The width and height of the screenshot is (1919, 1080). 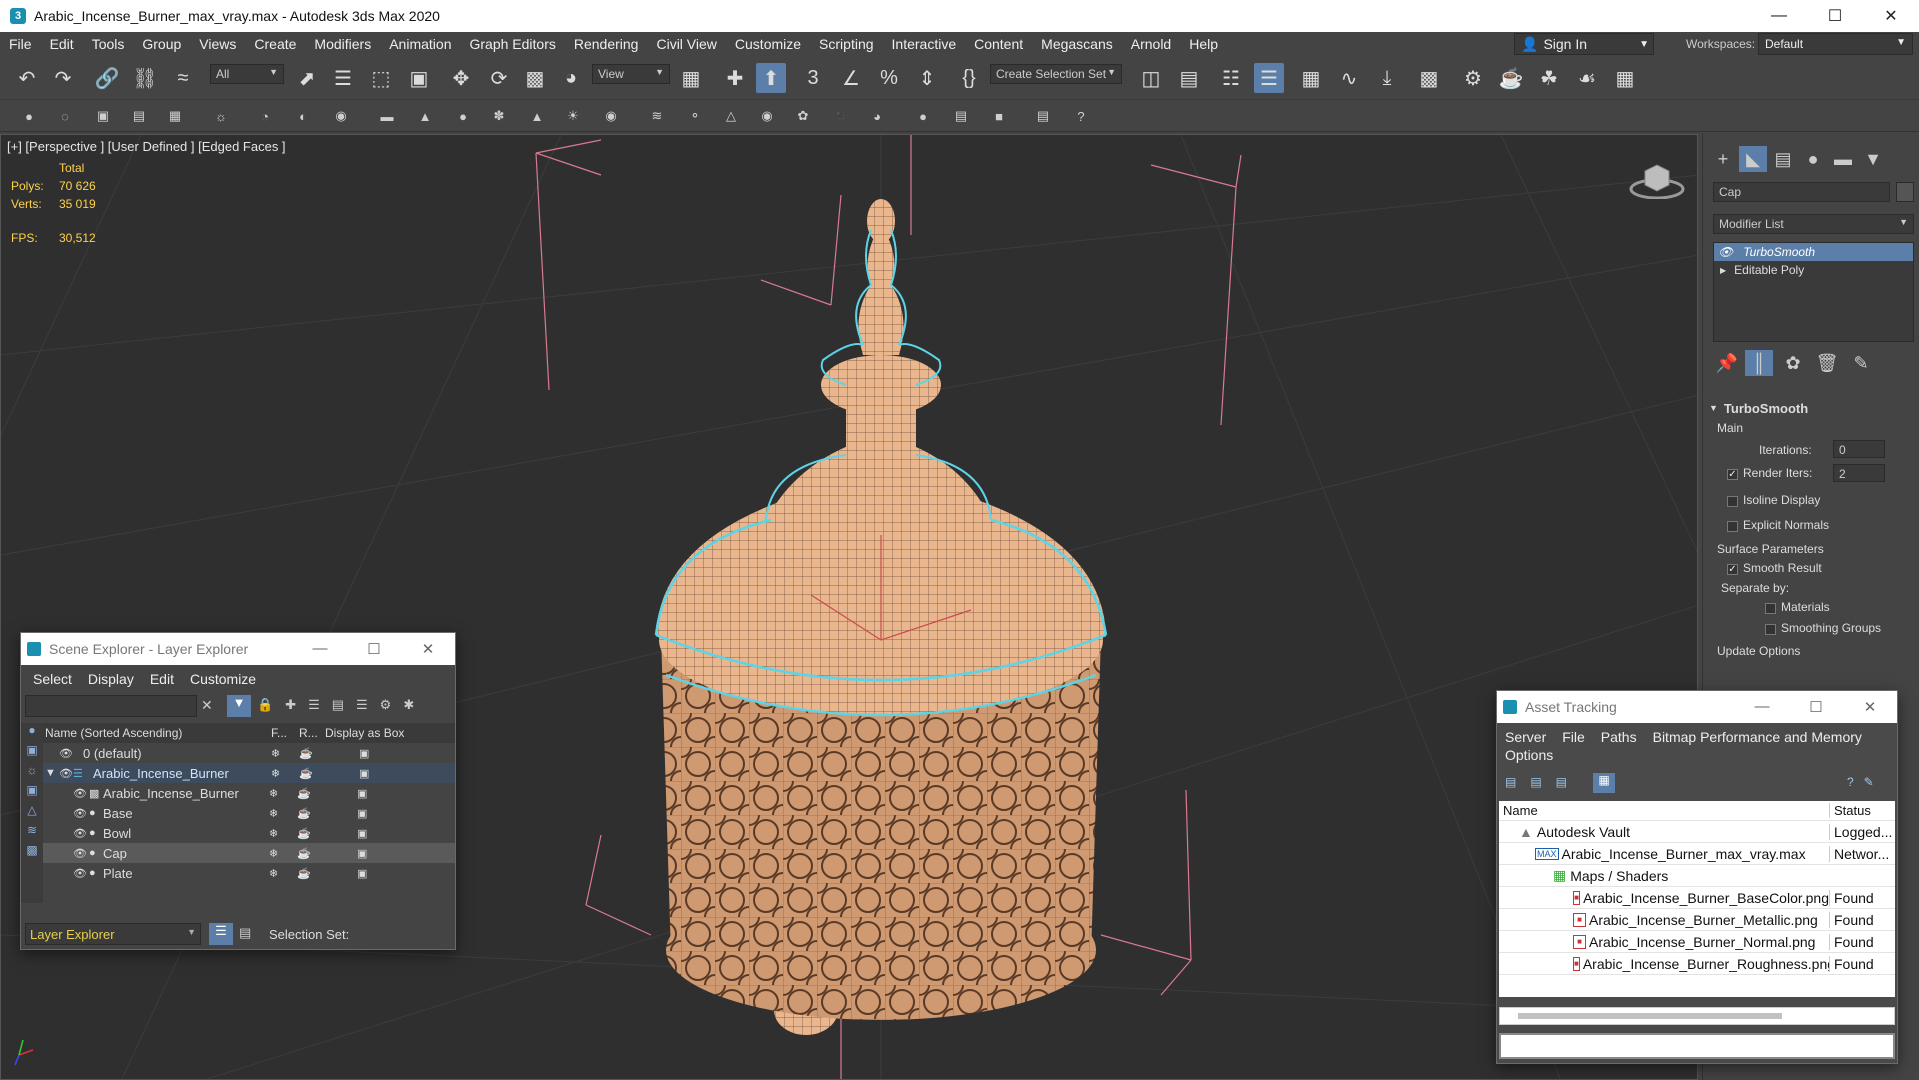 I want to click on filter-spacewarps-icon: ≋, so click(x=32, y=833).